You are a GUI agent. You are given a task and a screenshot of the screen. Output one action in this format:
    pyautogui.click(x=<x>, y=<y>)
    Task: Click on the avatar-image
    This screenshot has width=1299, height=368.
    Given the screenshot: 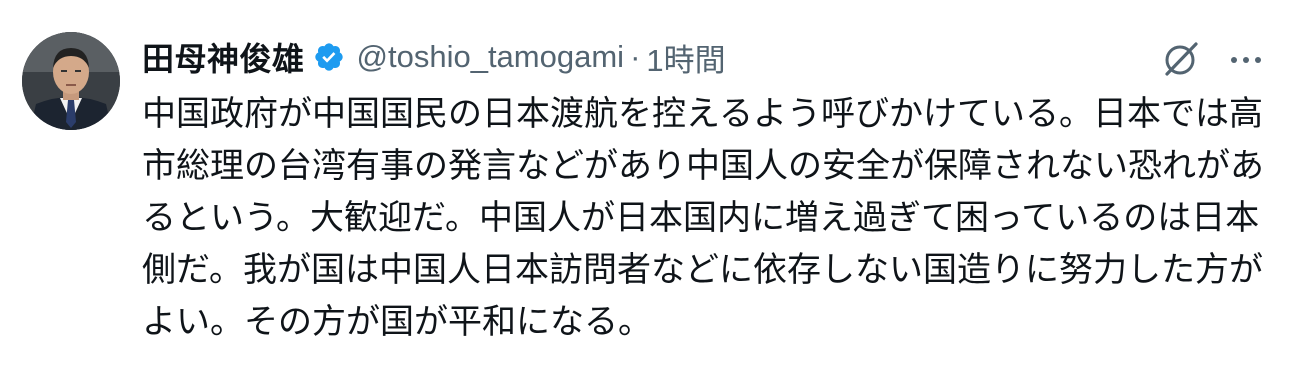 What is the action you would take?
    pyautogui.click(x=71, y=81)
    